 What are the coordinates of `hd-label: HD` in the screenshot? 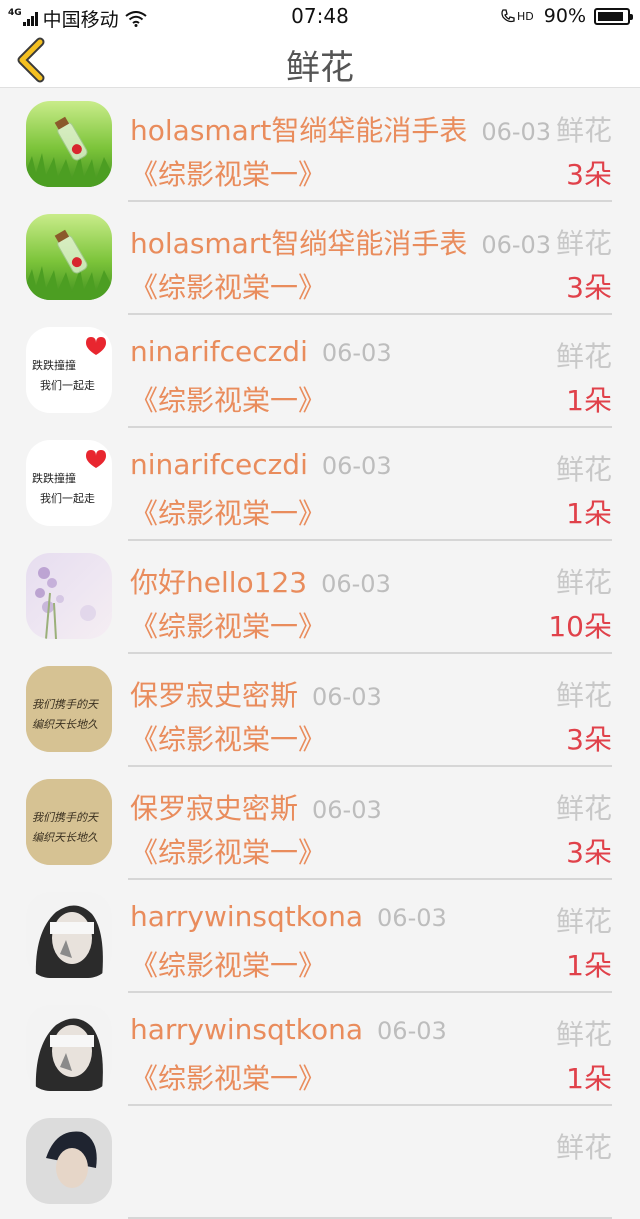 It's located at (525, 16).